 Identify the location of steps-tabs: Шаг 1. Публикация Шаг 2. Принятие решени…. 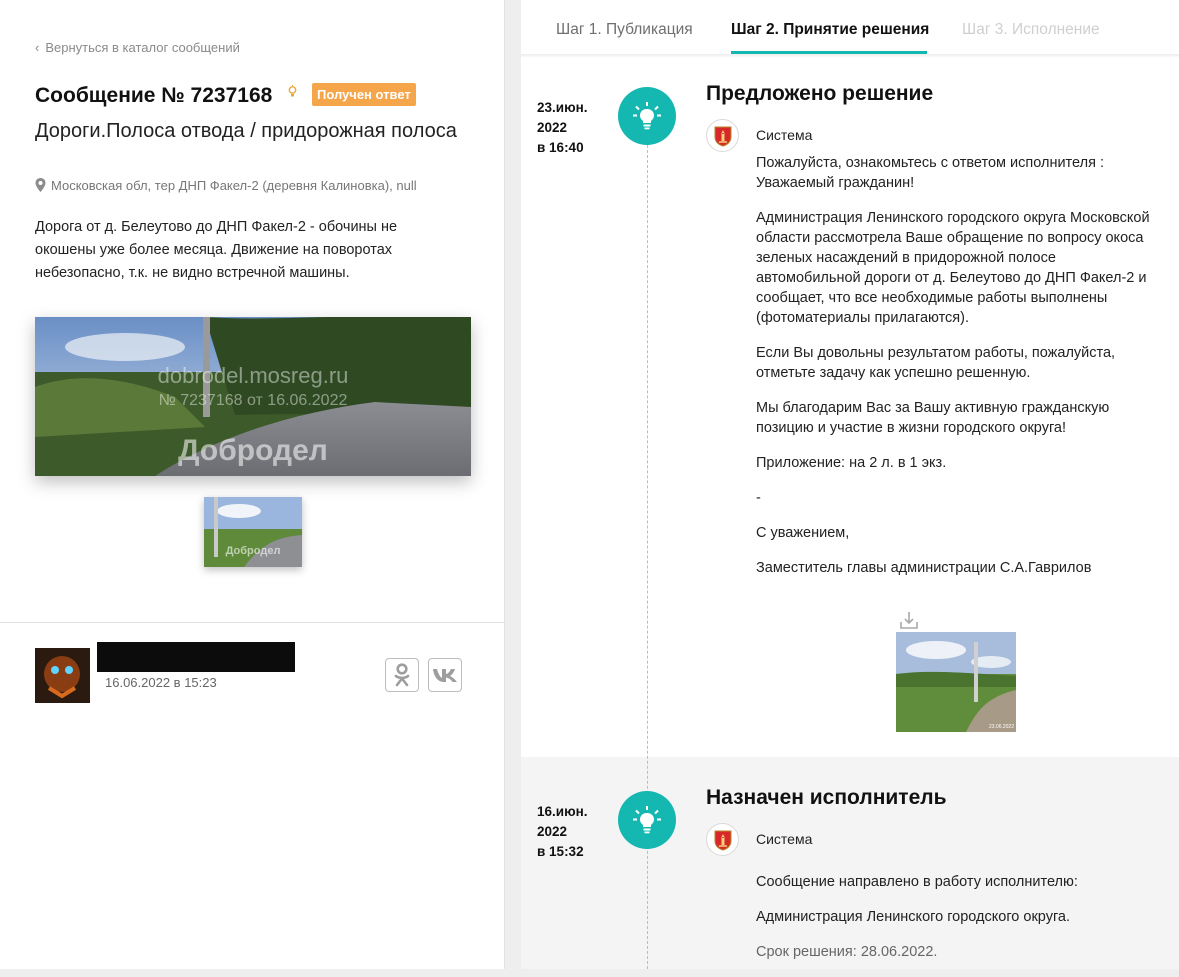
(850, 27).